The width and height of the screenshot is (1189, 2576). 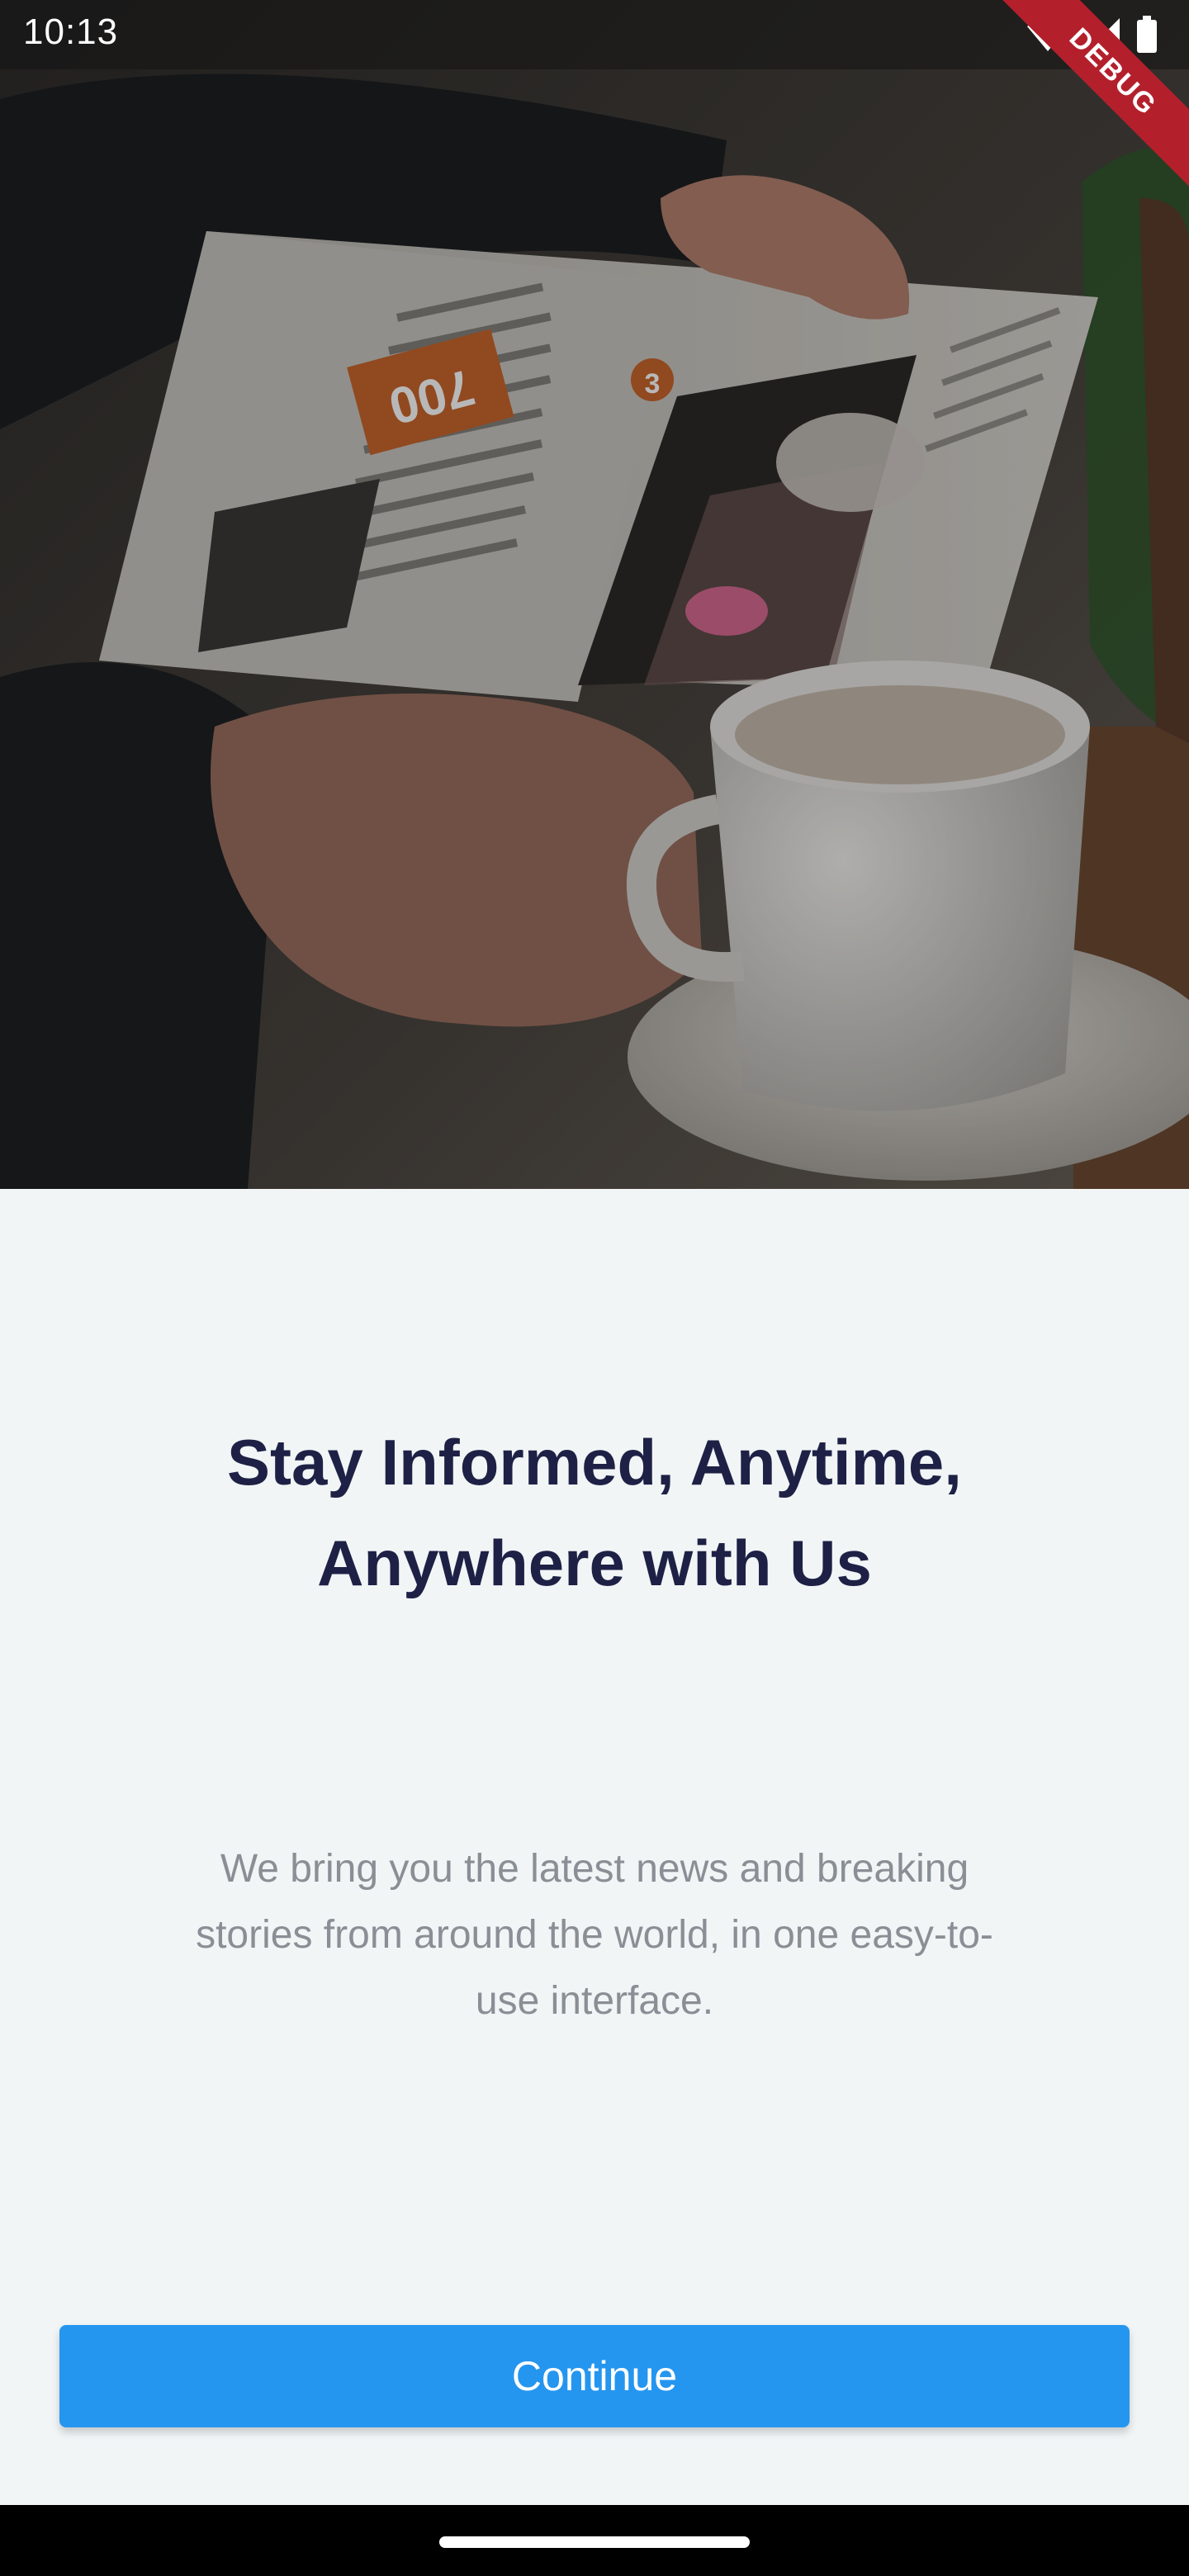 What do you see at coordinates (594, 34) in the screenshot?
I see `status-bar: 10:13` at bounding box center [594, 34].